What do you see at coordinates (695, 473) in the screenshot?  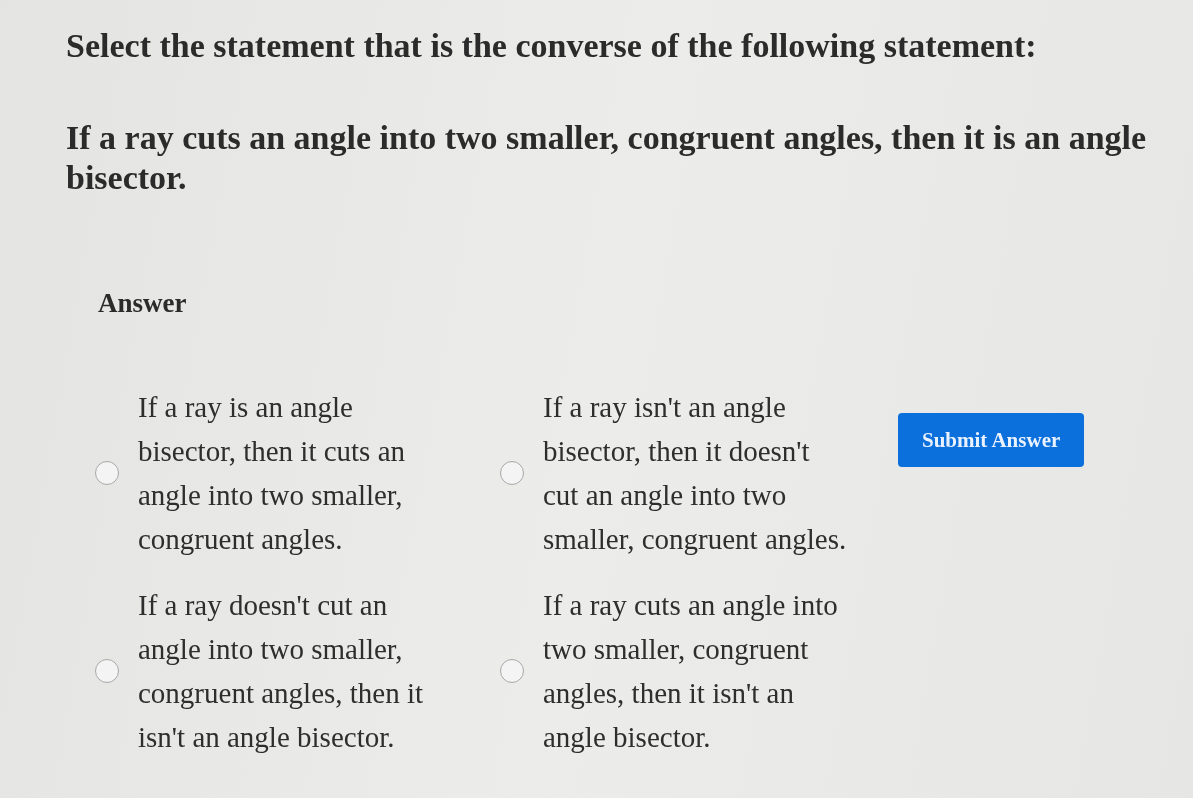 I see `option-text: If a ray isn't an angle bisector, then it doesn't cut an angle into two smaller, congruent angles.` at bounding box center [695, 473].